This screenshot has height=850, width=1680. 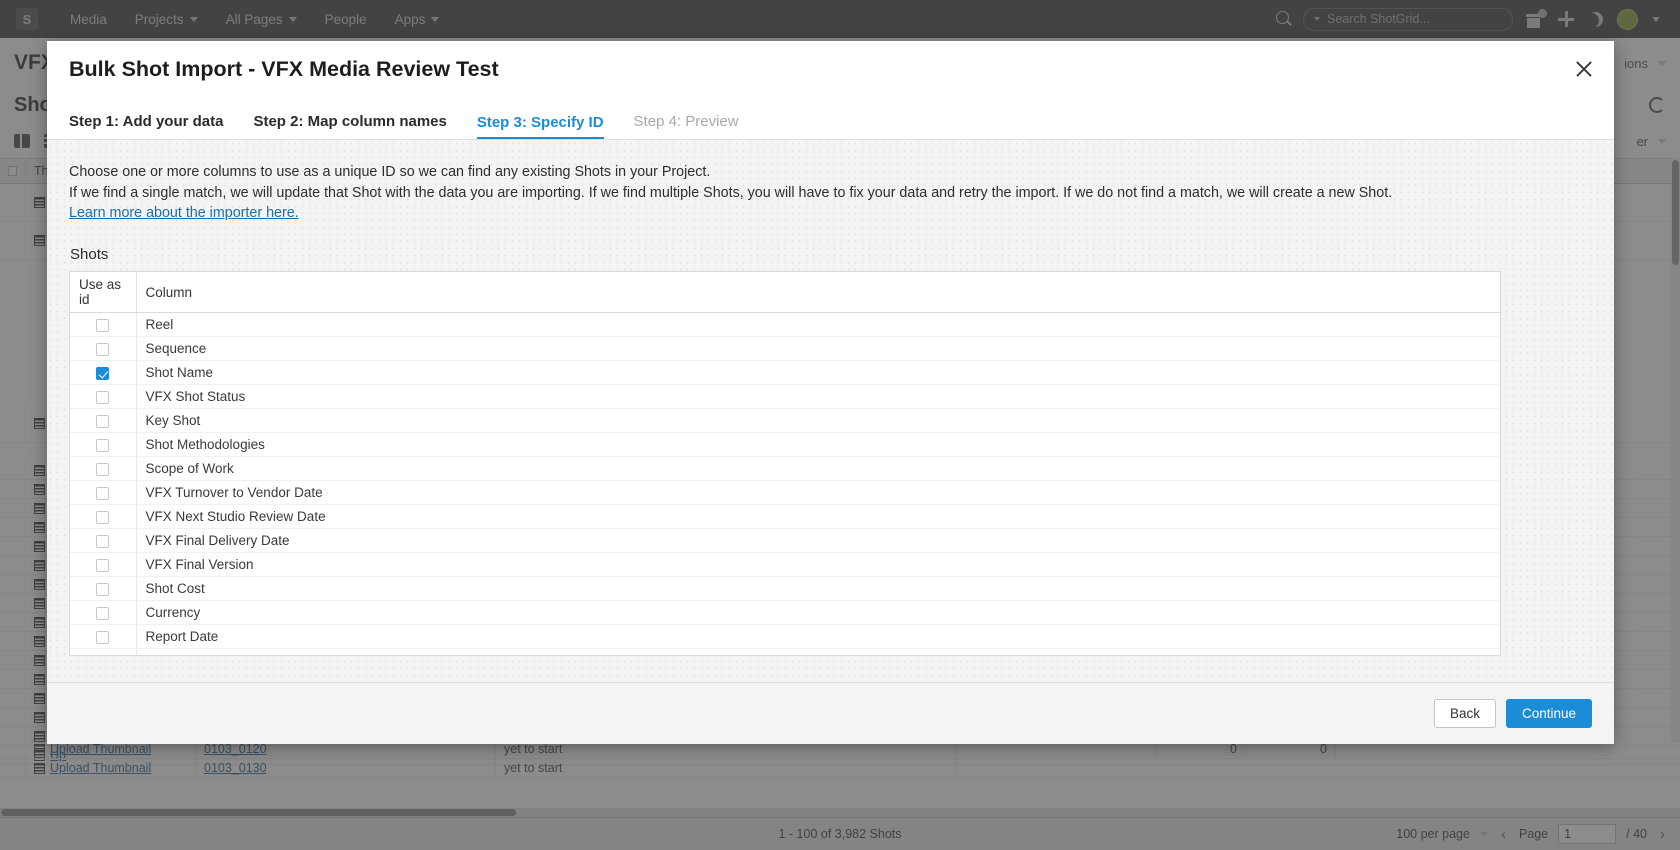 I want to click on column-name-cell: VFX Final Version, so click(x=818, y=564).